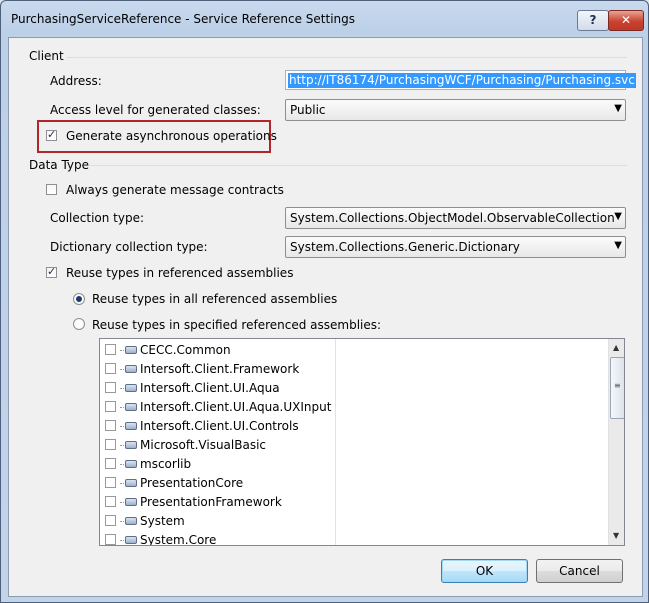 This screenshot has width=649, height=603. I want to click on assembly-row: Intersoft.Client.UI.Controls, so click(220, 426).